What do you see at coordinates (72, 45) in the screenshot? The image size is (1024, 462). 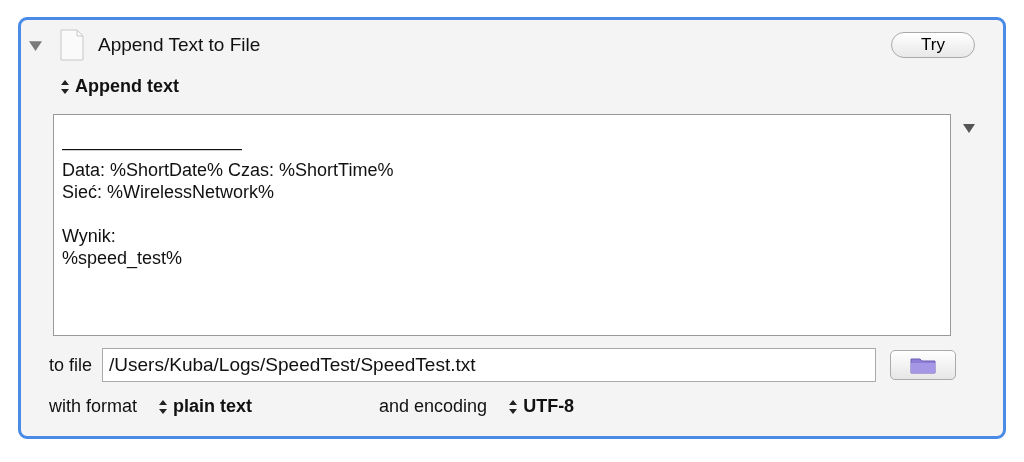 I see `document-icon` at bounding box center [72, 45].